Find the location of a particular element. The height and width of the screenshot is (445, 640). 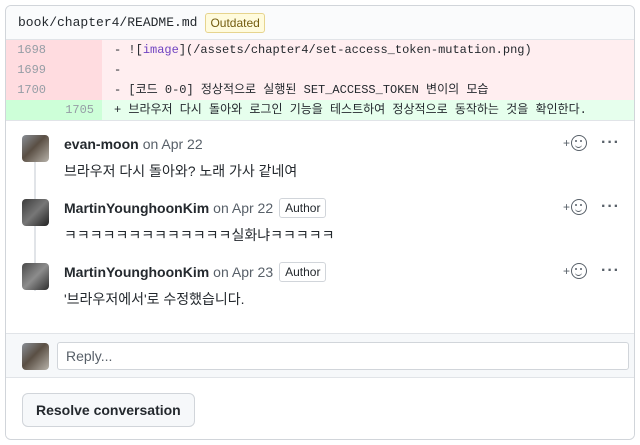

reply-input is located at coordinates (343, 356).